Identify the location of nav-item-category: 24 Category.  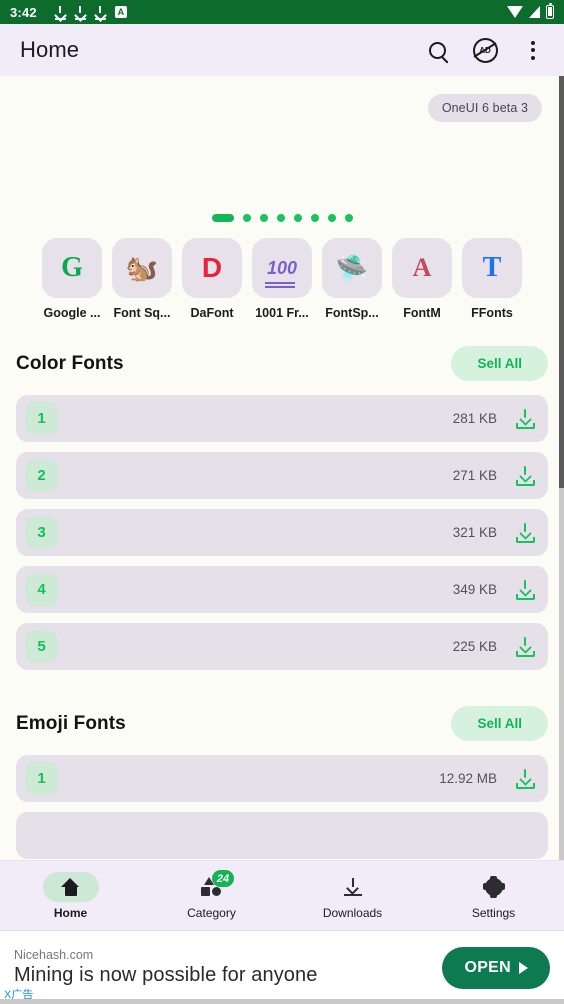
(211, 895).